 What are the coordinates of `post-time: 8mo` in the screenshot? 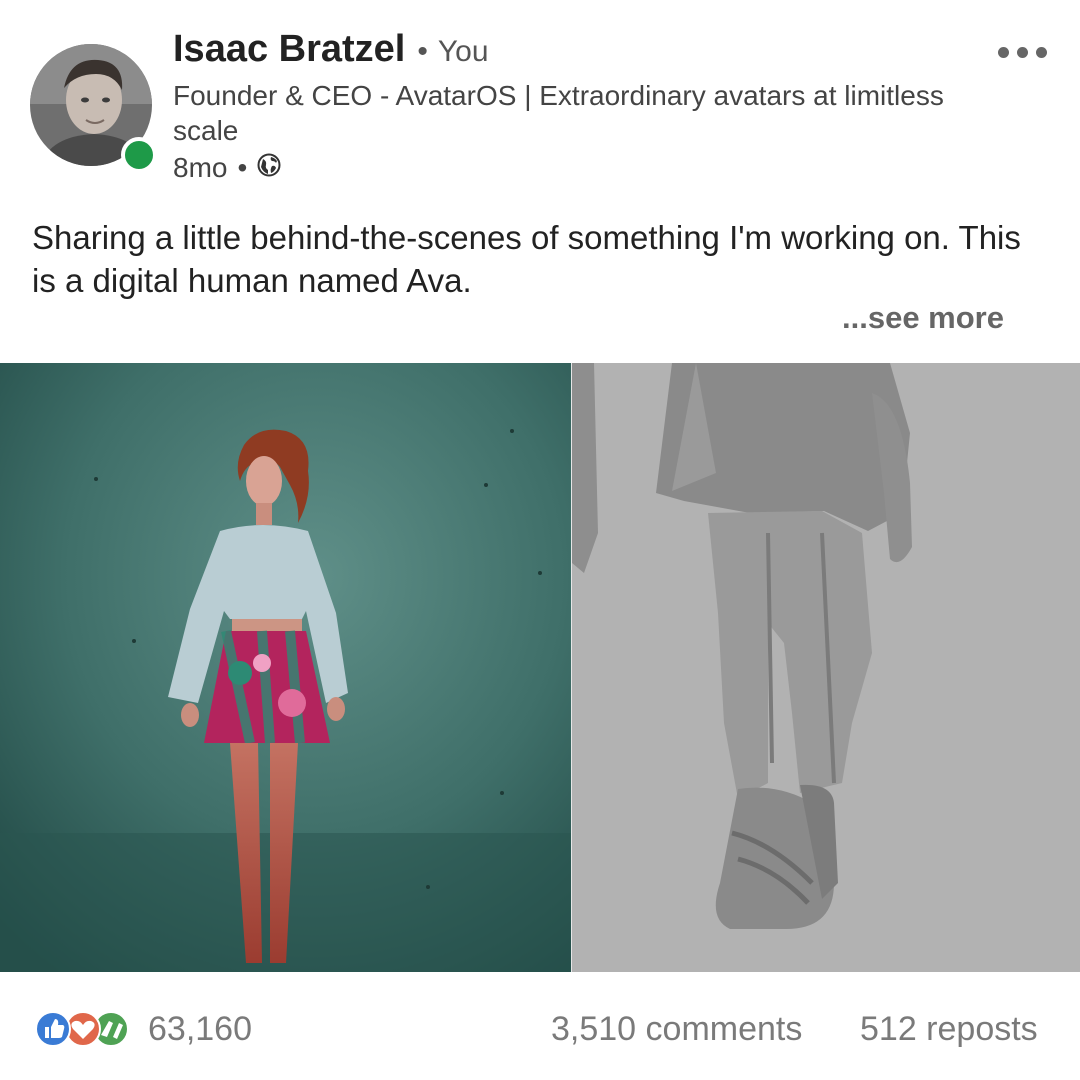 It's located at (200, 167).